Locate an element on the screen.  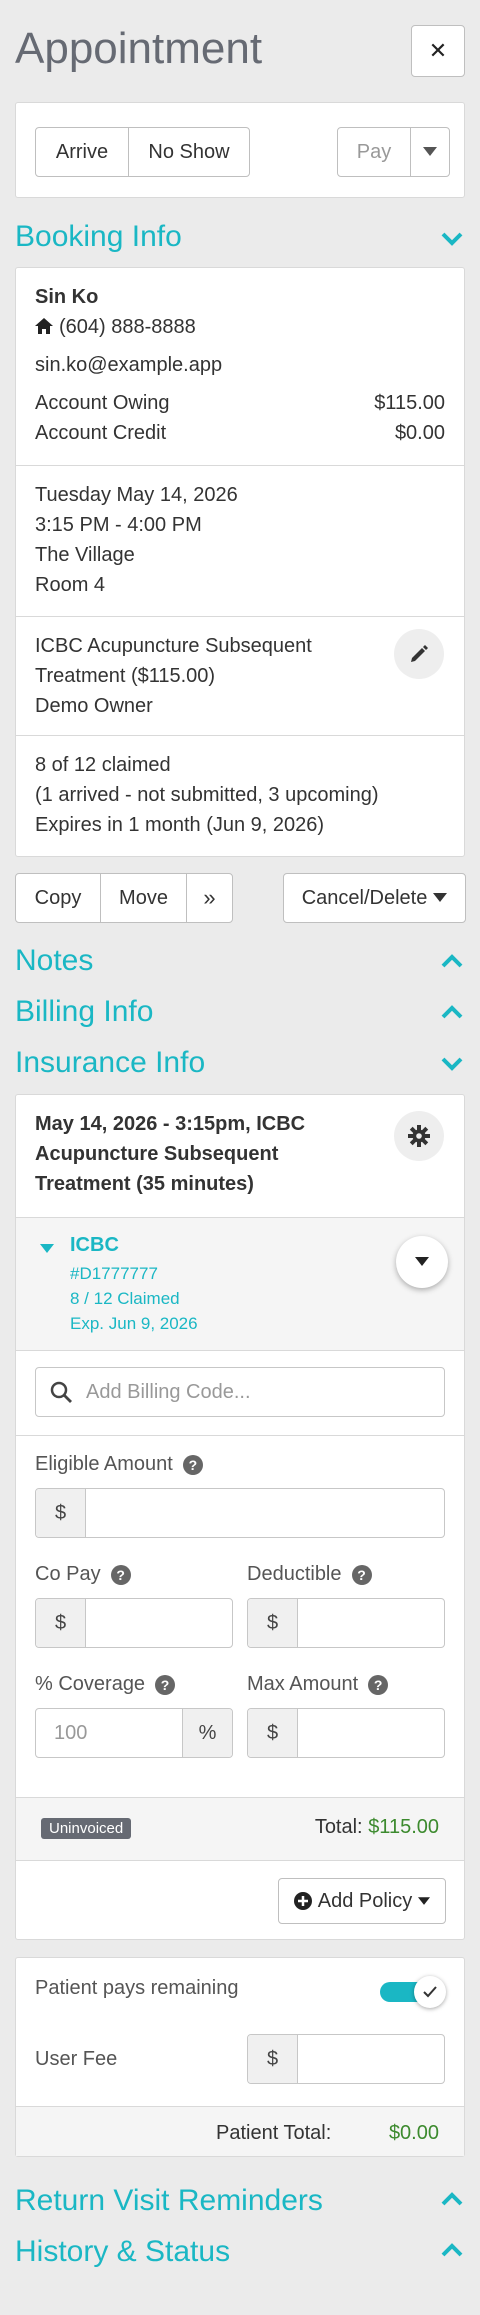
patient-email-link: sin.ko@example.app is located at coordinates (128, 365).